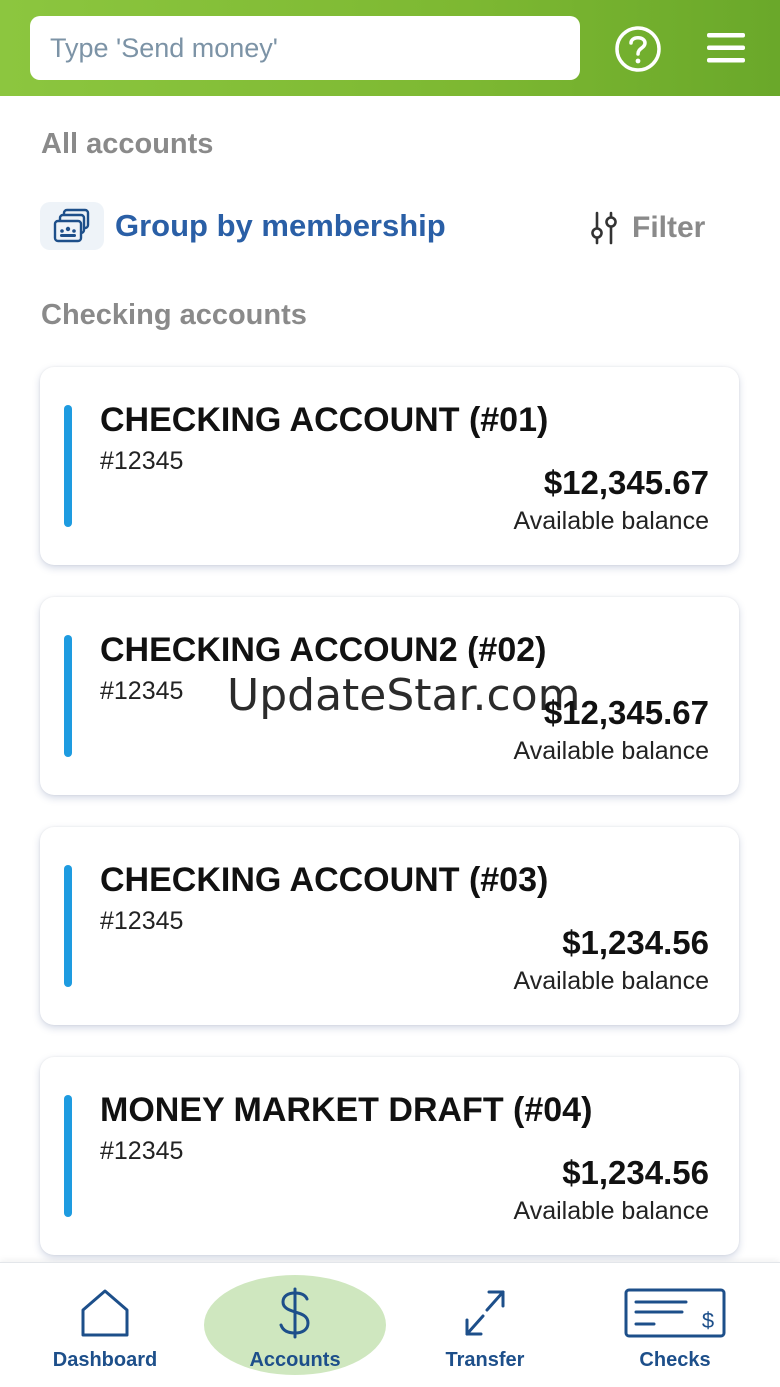 This screenshot has height=1387, width=780. Describe the element at coordinates (638, 49) in the screenshot. I see `help-icon` at that location.